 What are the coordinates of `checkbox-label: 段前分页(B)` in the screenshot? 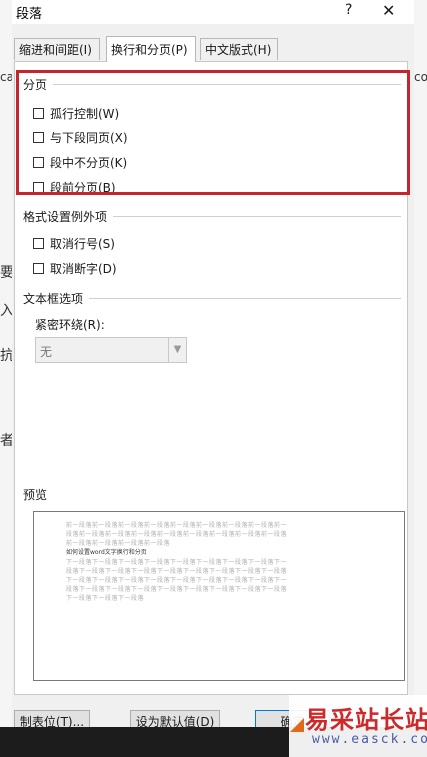 It's located at (83, 187).